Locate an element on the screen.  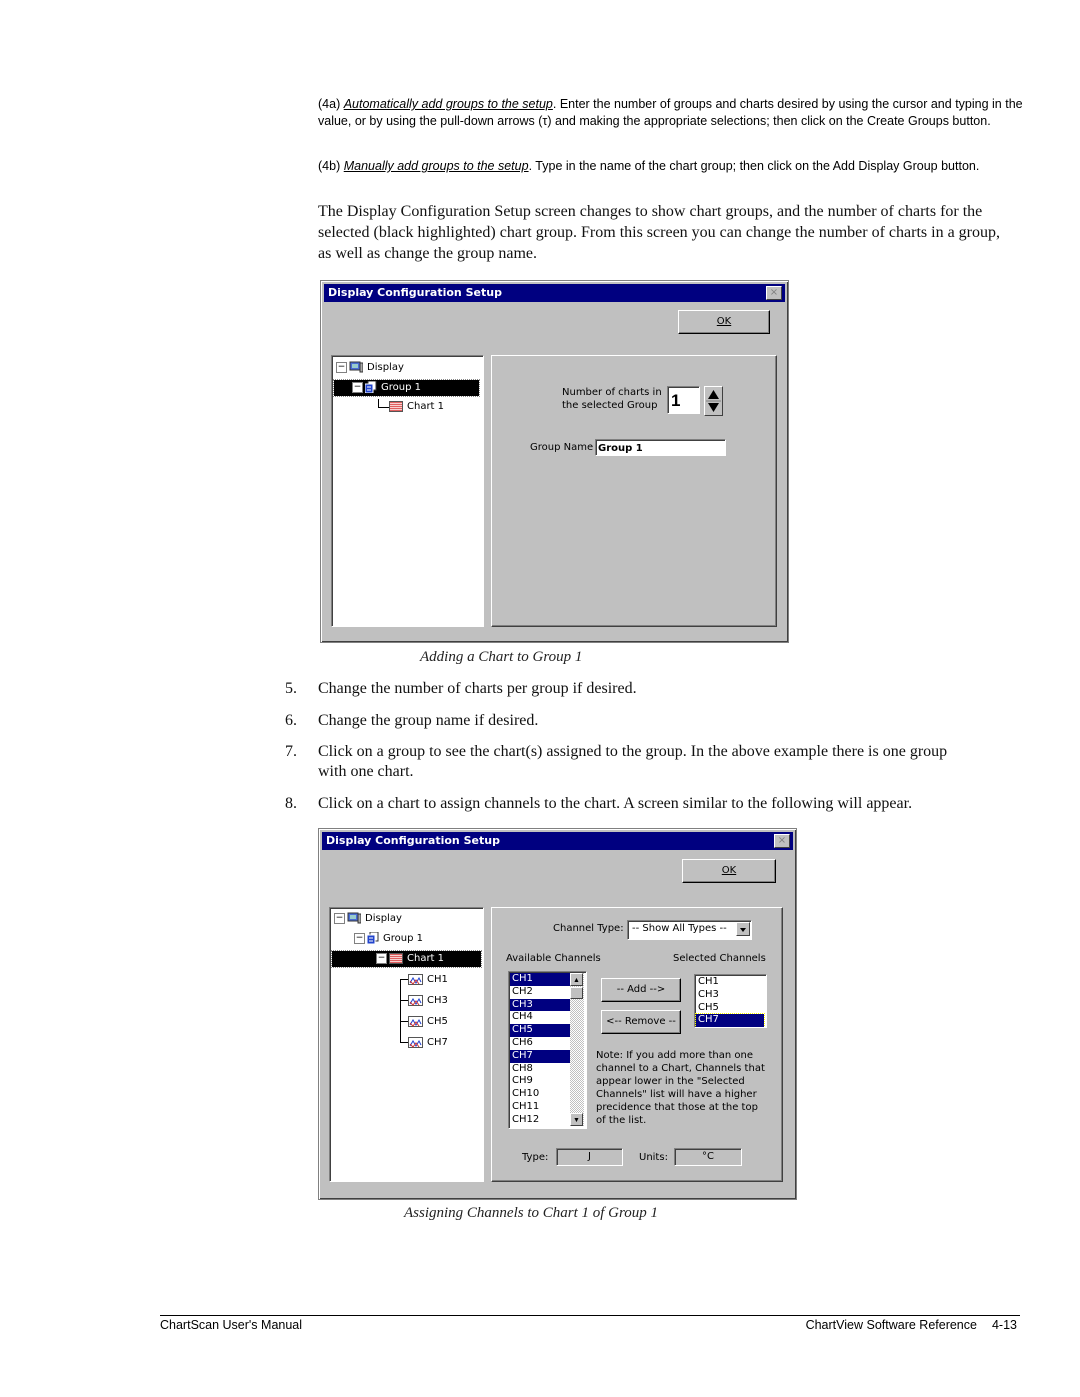
available-channel-item: CH4 is located at coordinates (540, 1017).